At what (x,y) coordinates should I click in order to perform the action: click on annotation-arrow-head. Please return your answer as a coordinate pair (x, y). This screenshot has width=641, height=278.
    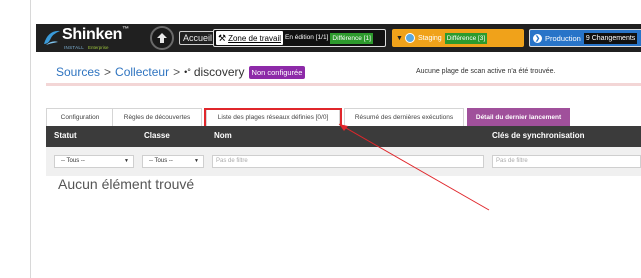
    Looking at the image, I should click on (343, 127).